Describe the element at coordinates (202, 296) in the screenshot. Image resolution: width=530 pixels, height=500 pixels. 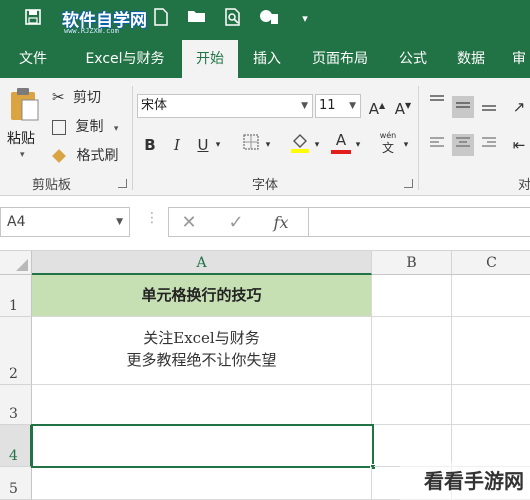
I see `cell-a1: 单元格换行的技巧` at that location.